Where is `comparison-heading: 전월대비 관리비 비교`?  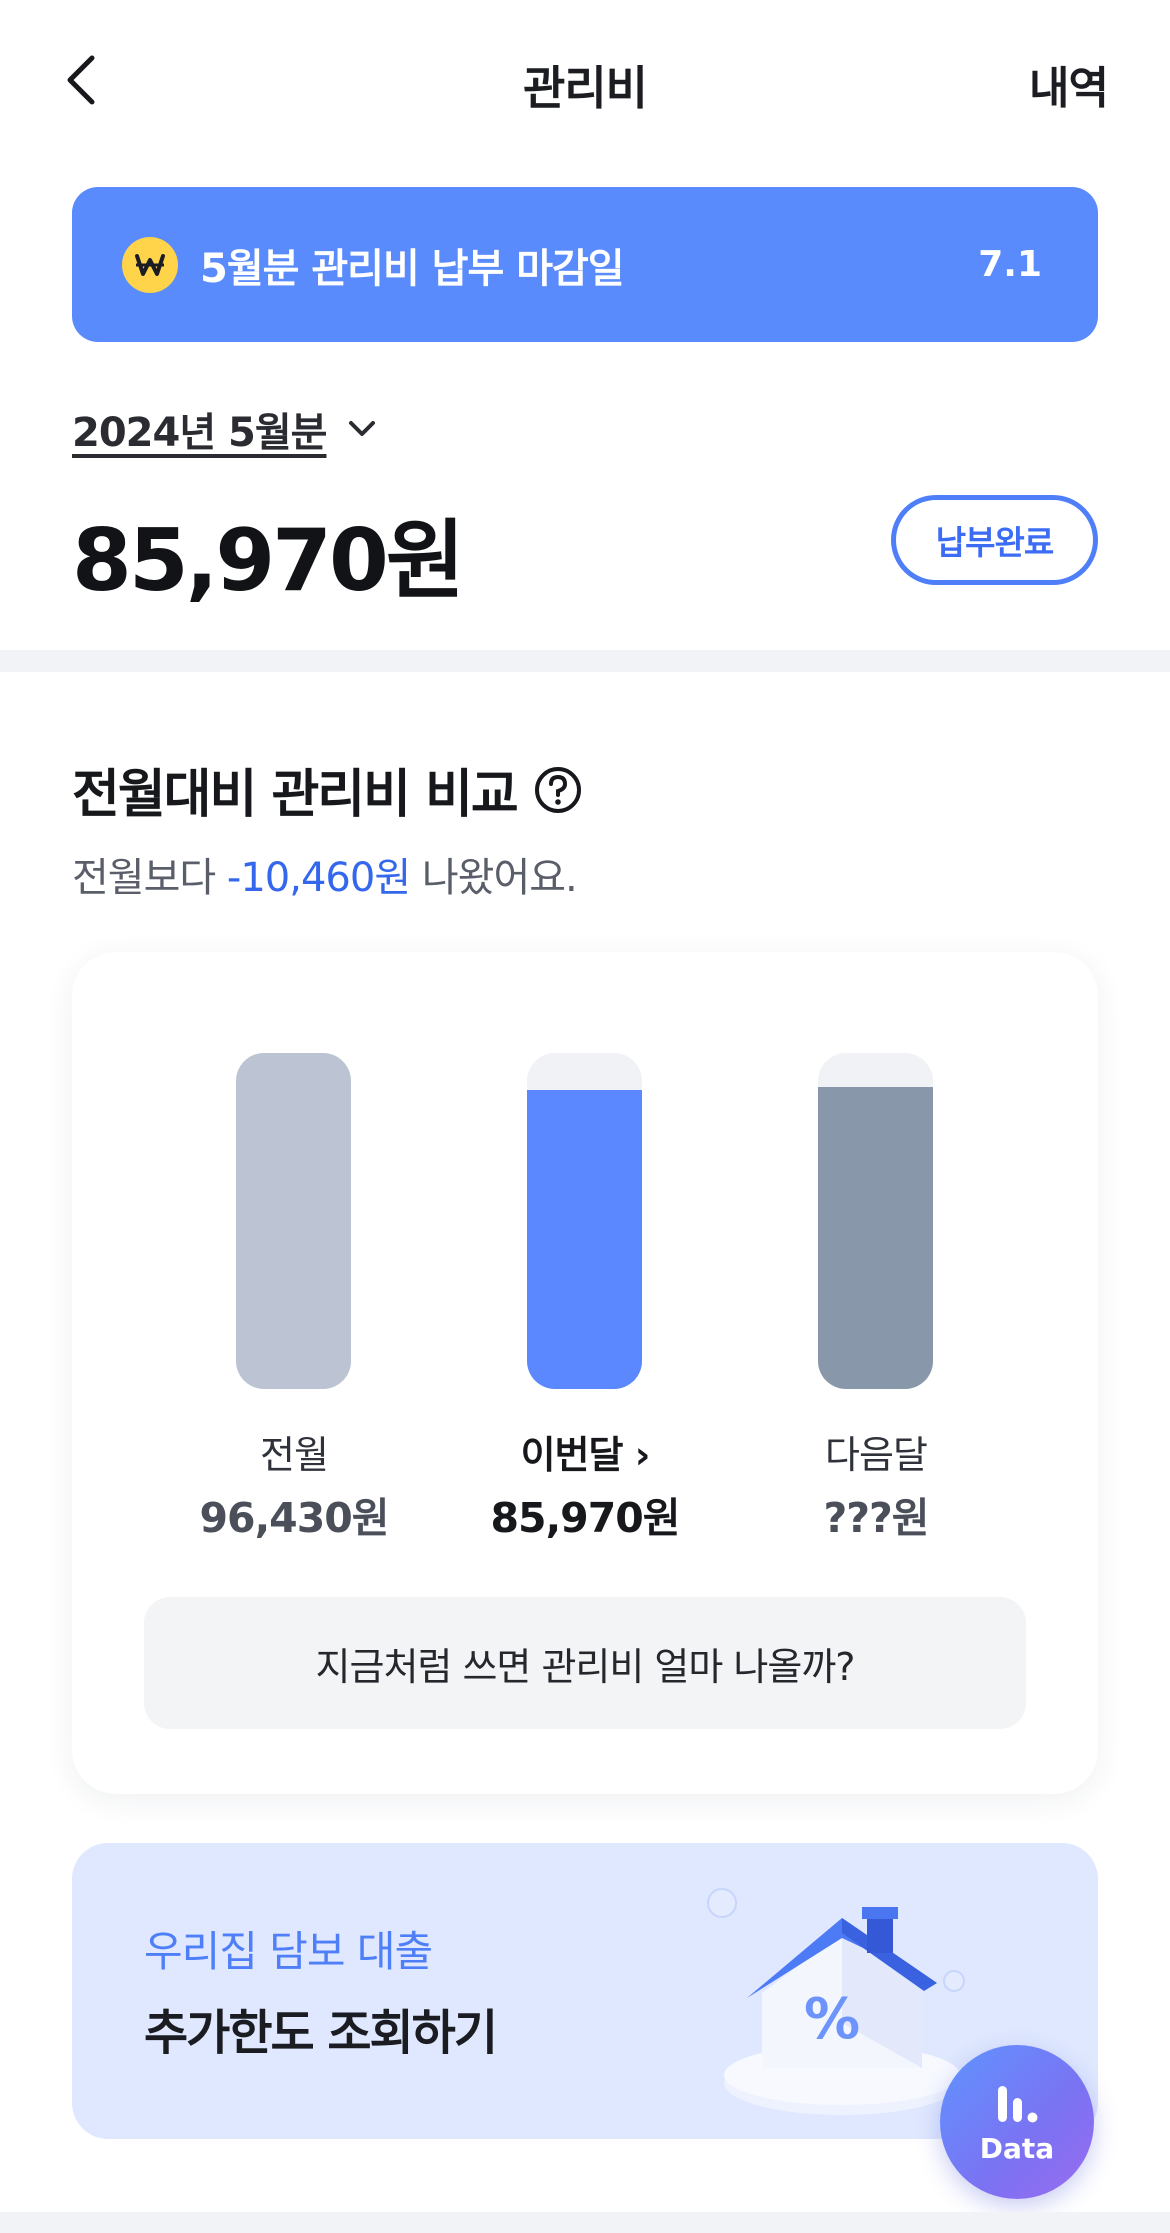 comparison-heading: 전월대비 관리비 비교 is located at coordinates (327, 789).